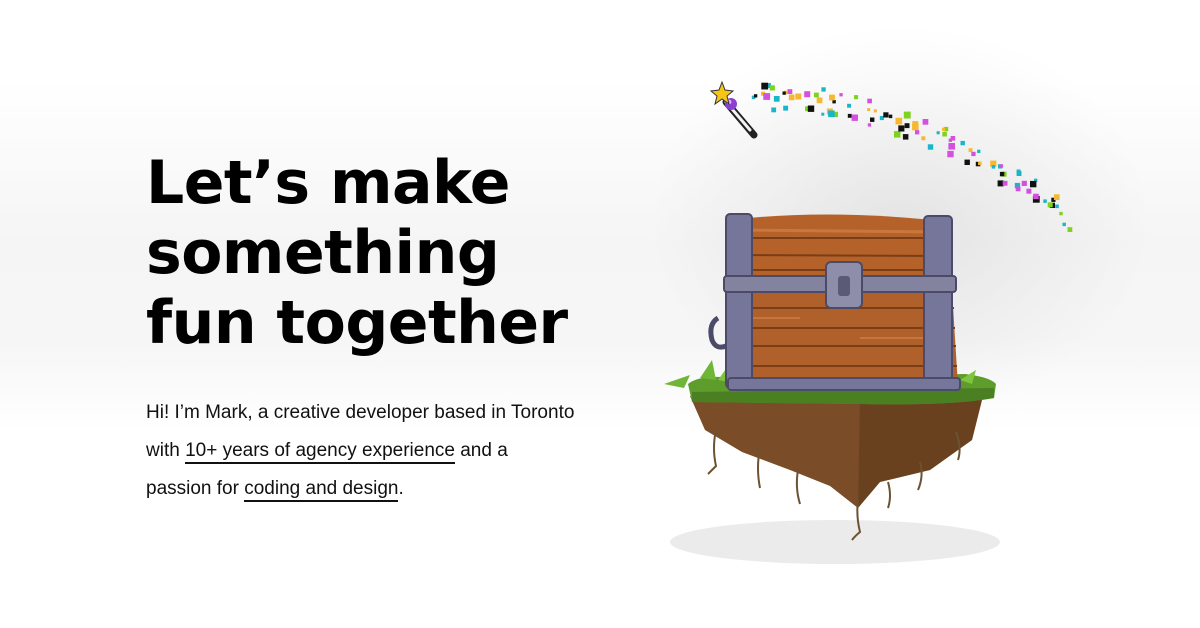 The width and height of the screenshot is (1200, 628). Describe the element at coordinates (912, 157) in the screenshot. I see `sparkle-trail` at that location.